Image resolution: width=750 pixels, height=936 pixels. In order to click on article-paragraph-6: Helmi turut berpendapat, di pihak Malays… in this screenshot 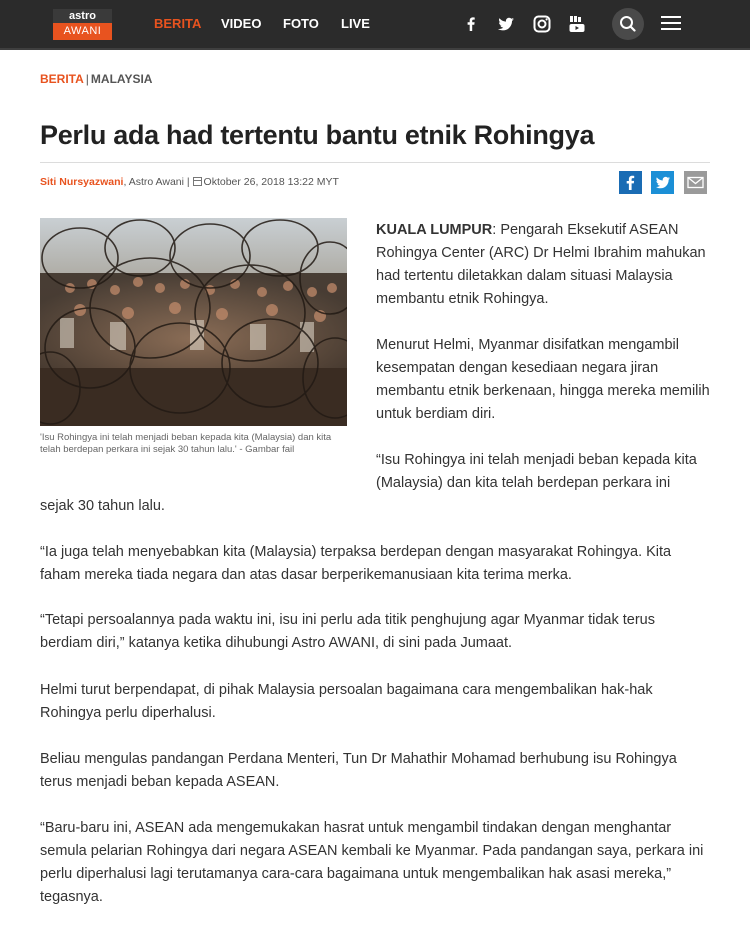, I will do `click(346, 701)`.